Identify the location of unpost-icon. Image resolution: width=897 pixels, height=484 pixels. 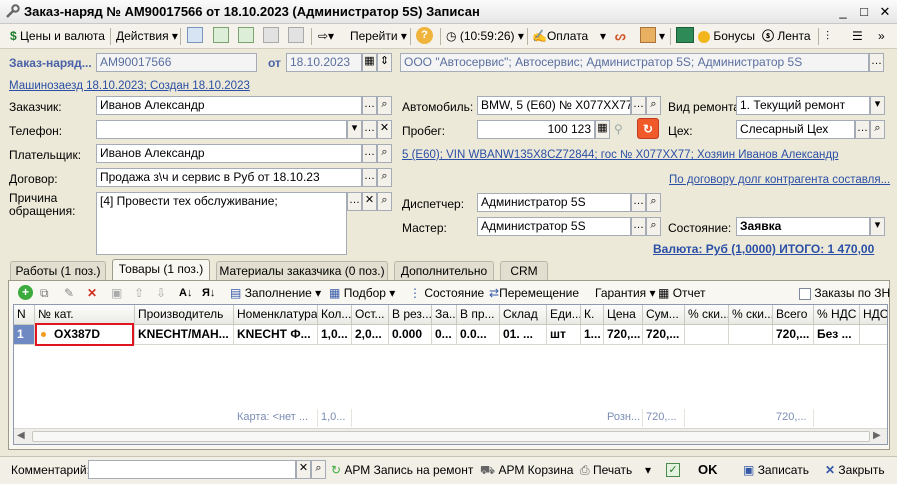
(296, 35).